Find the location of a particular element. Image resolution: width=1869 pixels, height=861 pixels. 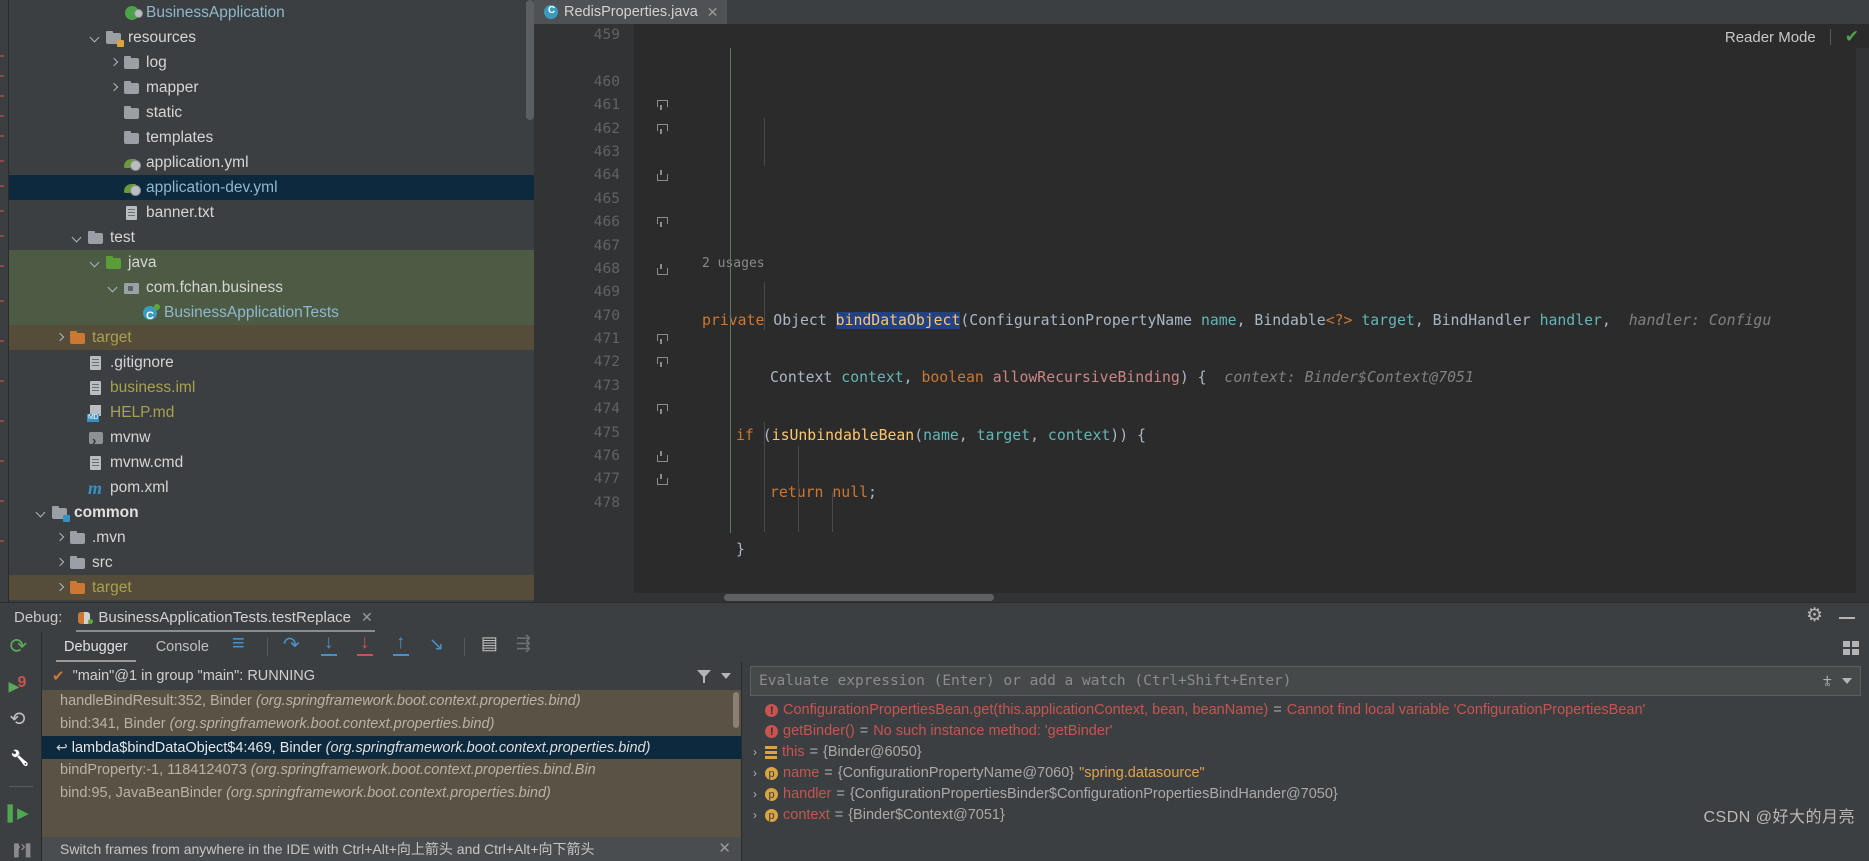

line-number-475: 475 is located at coordinates (584, 433).